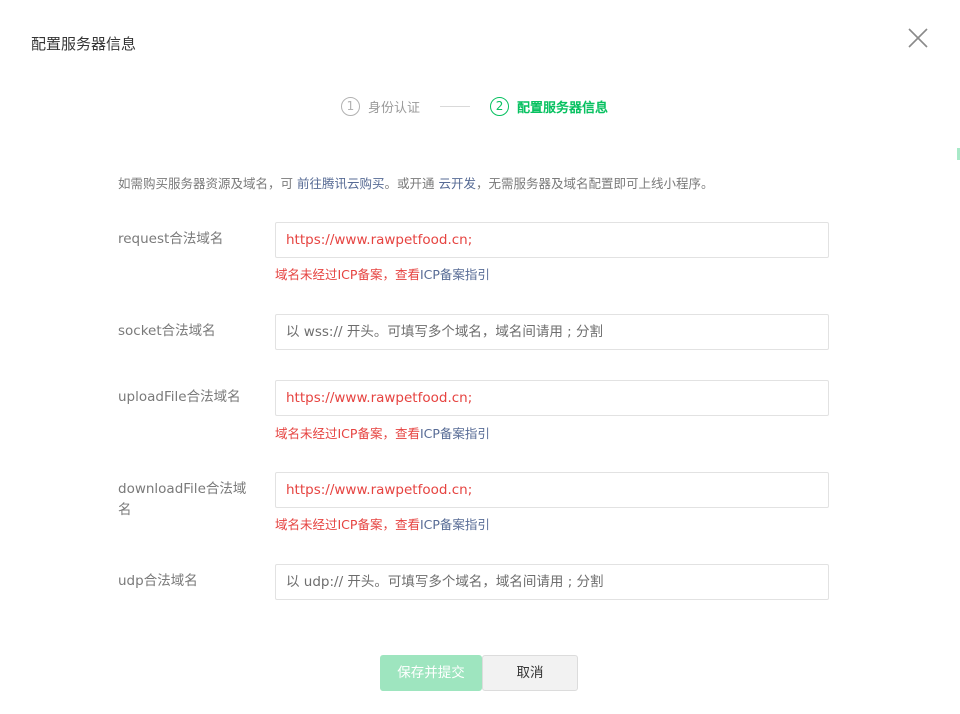 The width and height of the screenshot is (960, 714). What do you see at coordinates (595, 183) in the screenshot?
I see `tip-text: ，无需服务器及域名配置即可上线小程序。` at bounding box center [595, 183].